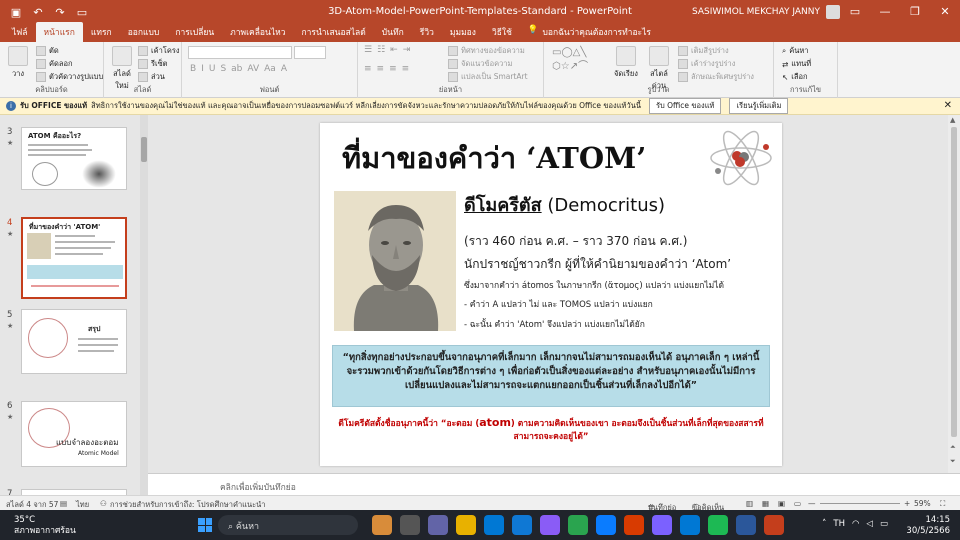 The image size is (960, 540). What do you see at coordinates (795, 77) in the screenshot?
I see `select-button: ↖ เลือก` at bounding box center [795, 77].